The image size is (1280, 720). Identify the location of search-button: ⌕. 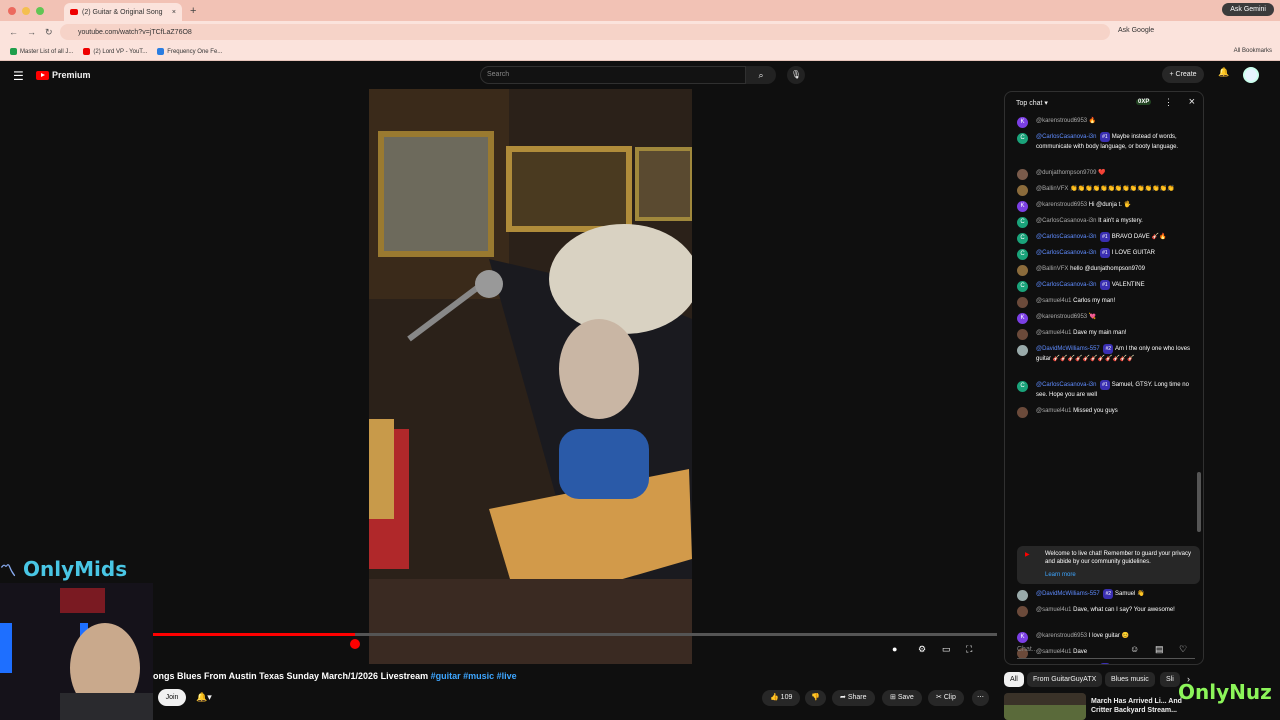
(761, 75).